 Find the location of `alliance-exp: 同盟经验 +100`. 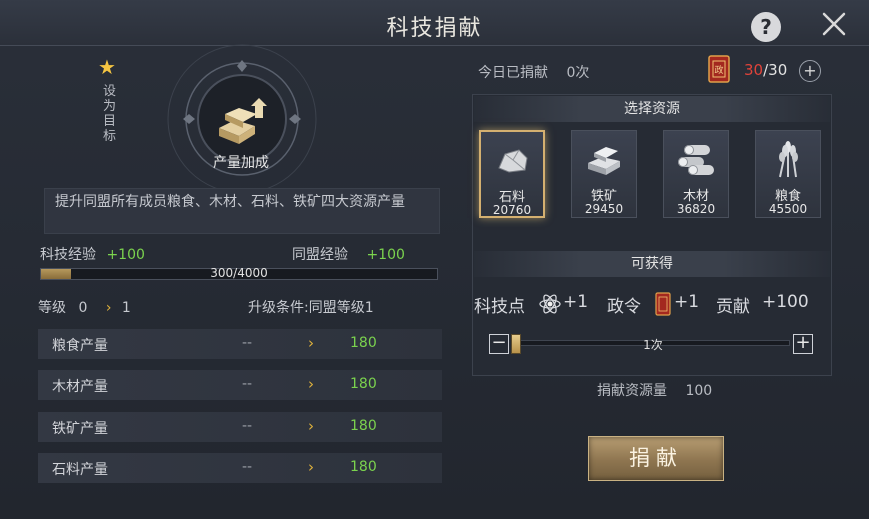

alliance-exp: 同盟经验 +100 is located at coordinates (348, 254).